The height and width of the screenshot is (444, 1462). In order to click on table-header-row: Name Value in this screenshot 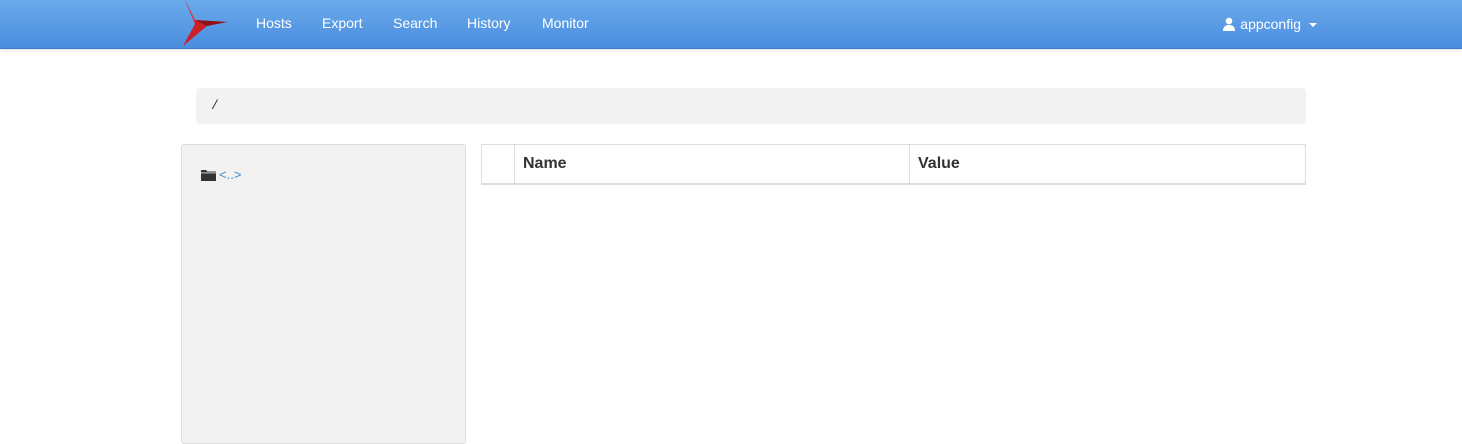, I will do `click(893, 164)`.